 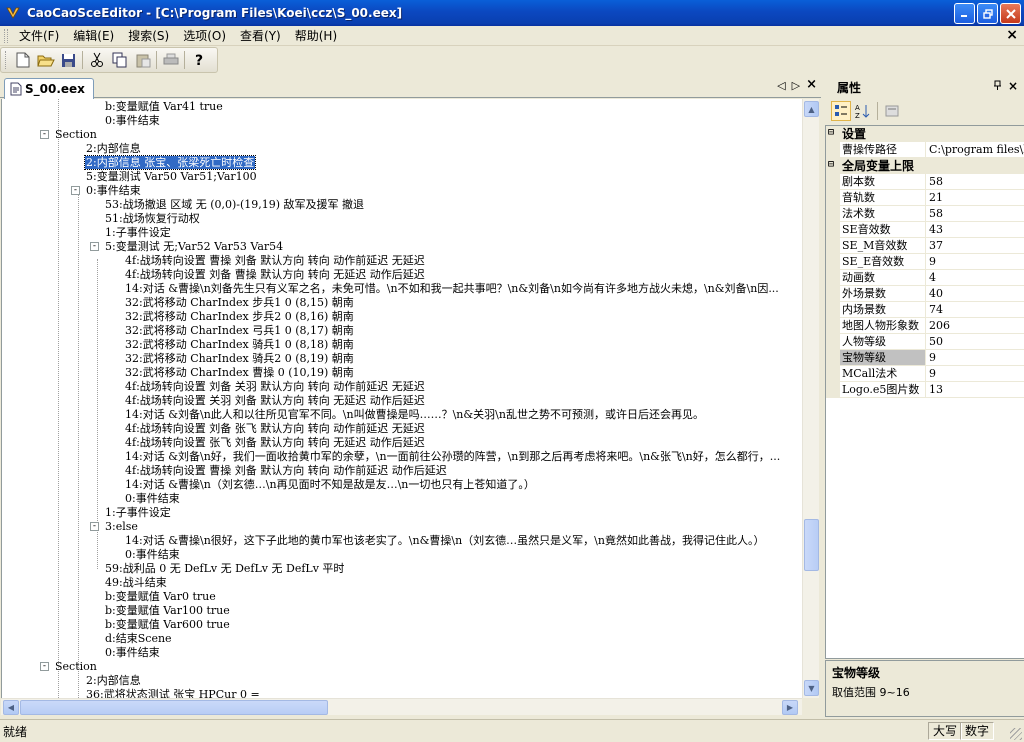 I want to click on scroll-left-arrow-icon: ◀, so click(x=11, y=707).